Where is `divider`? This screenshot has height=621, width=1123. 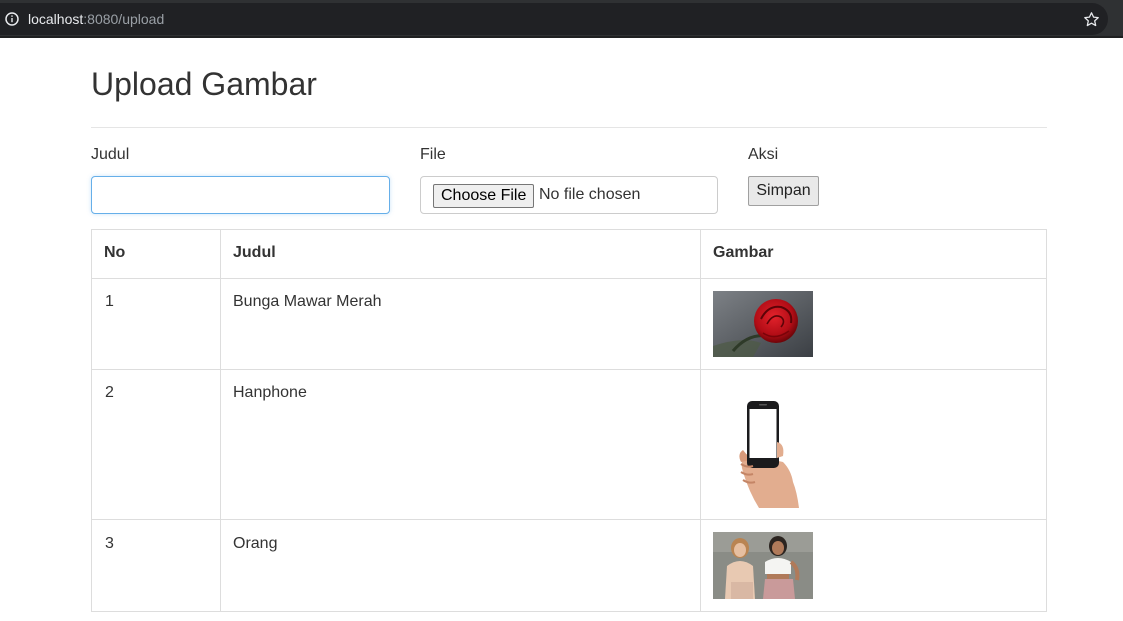 divider is located at coordinates (569, 127).